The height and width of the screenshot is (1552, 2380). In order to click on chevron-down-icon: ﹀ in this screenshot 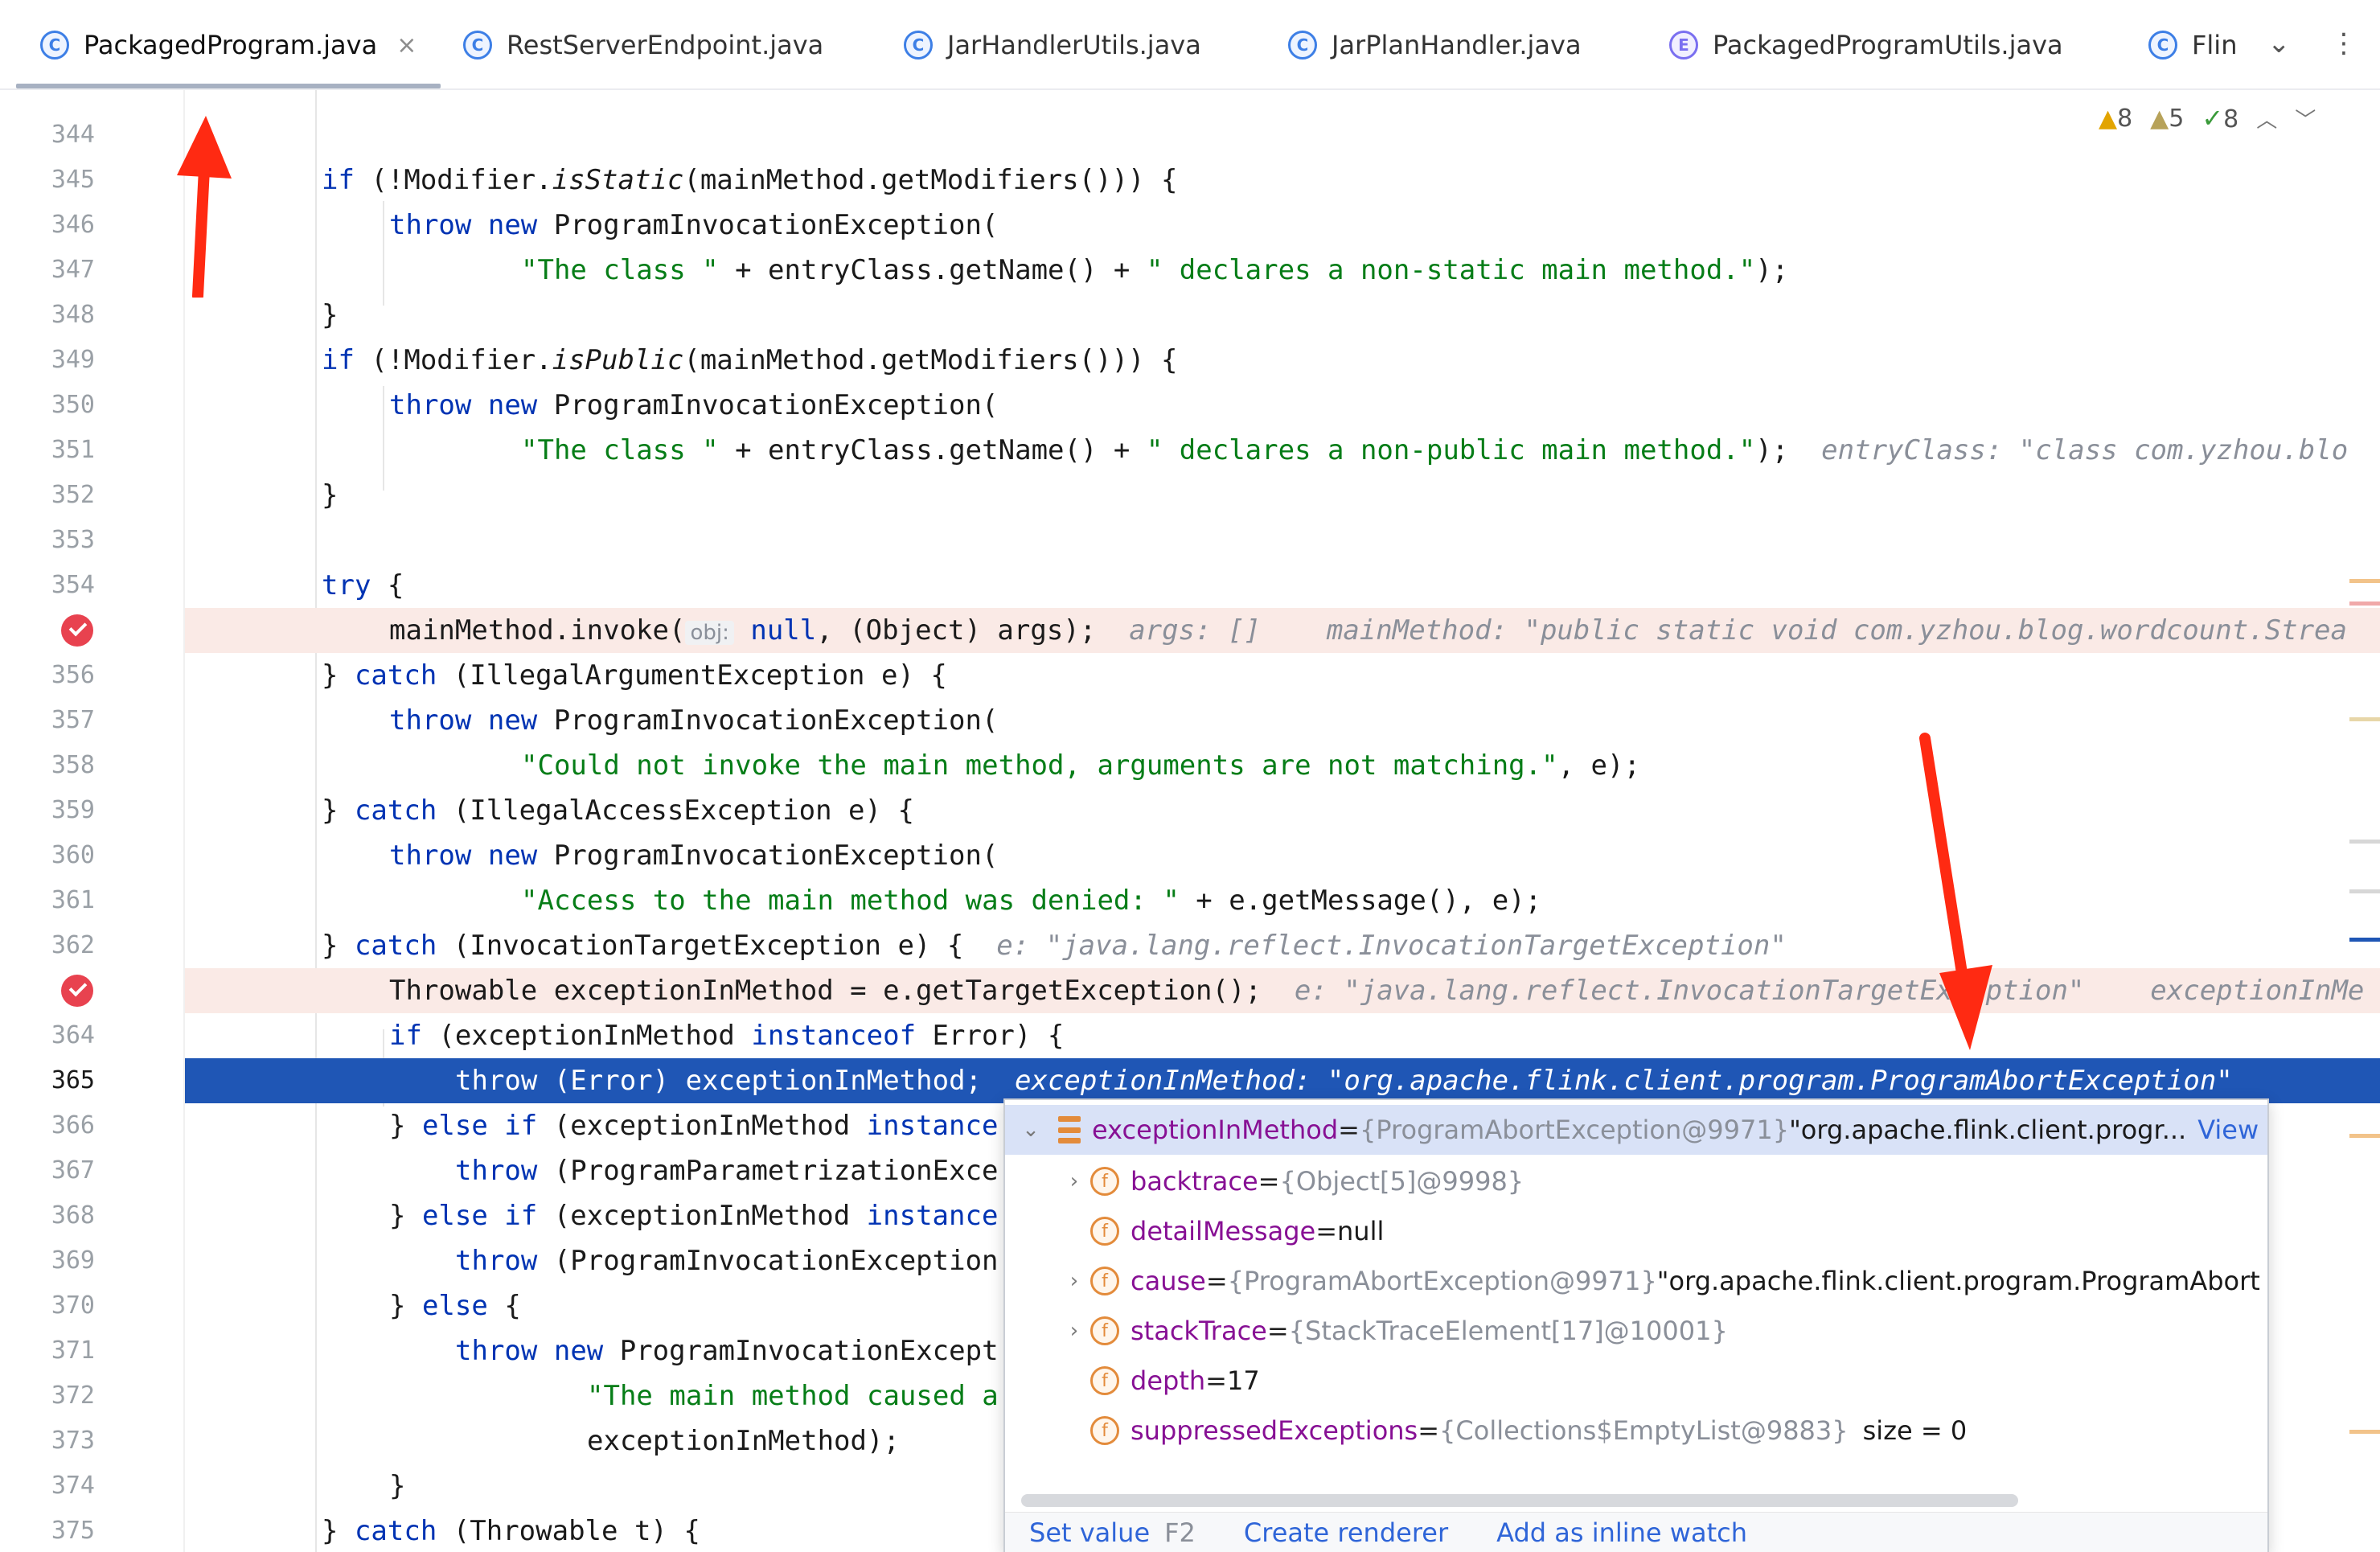, I will do `click(2305, 119)`.